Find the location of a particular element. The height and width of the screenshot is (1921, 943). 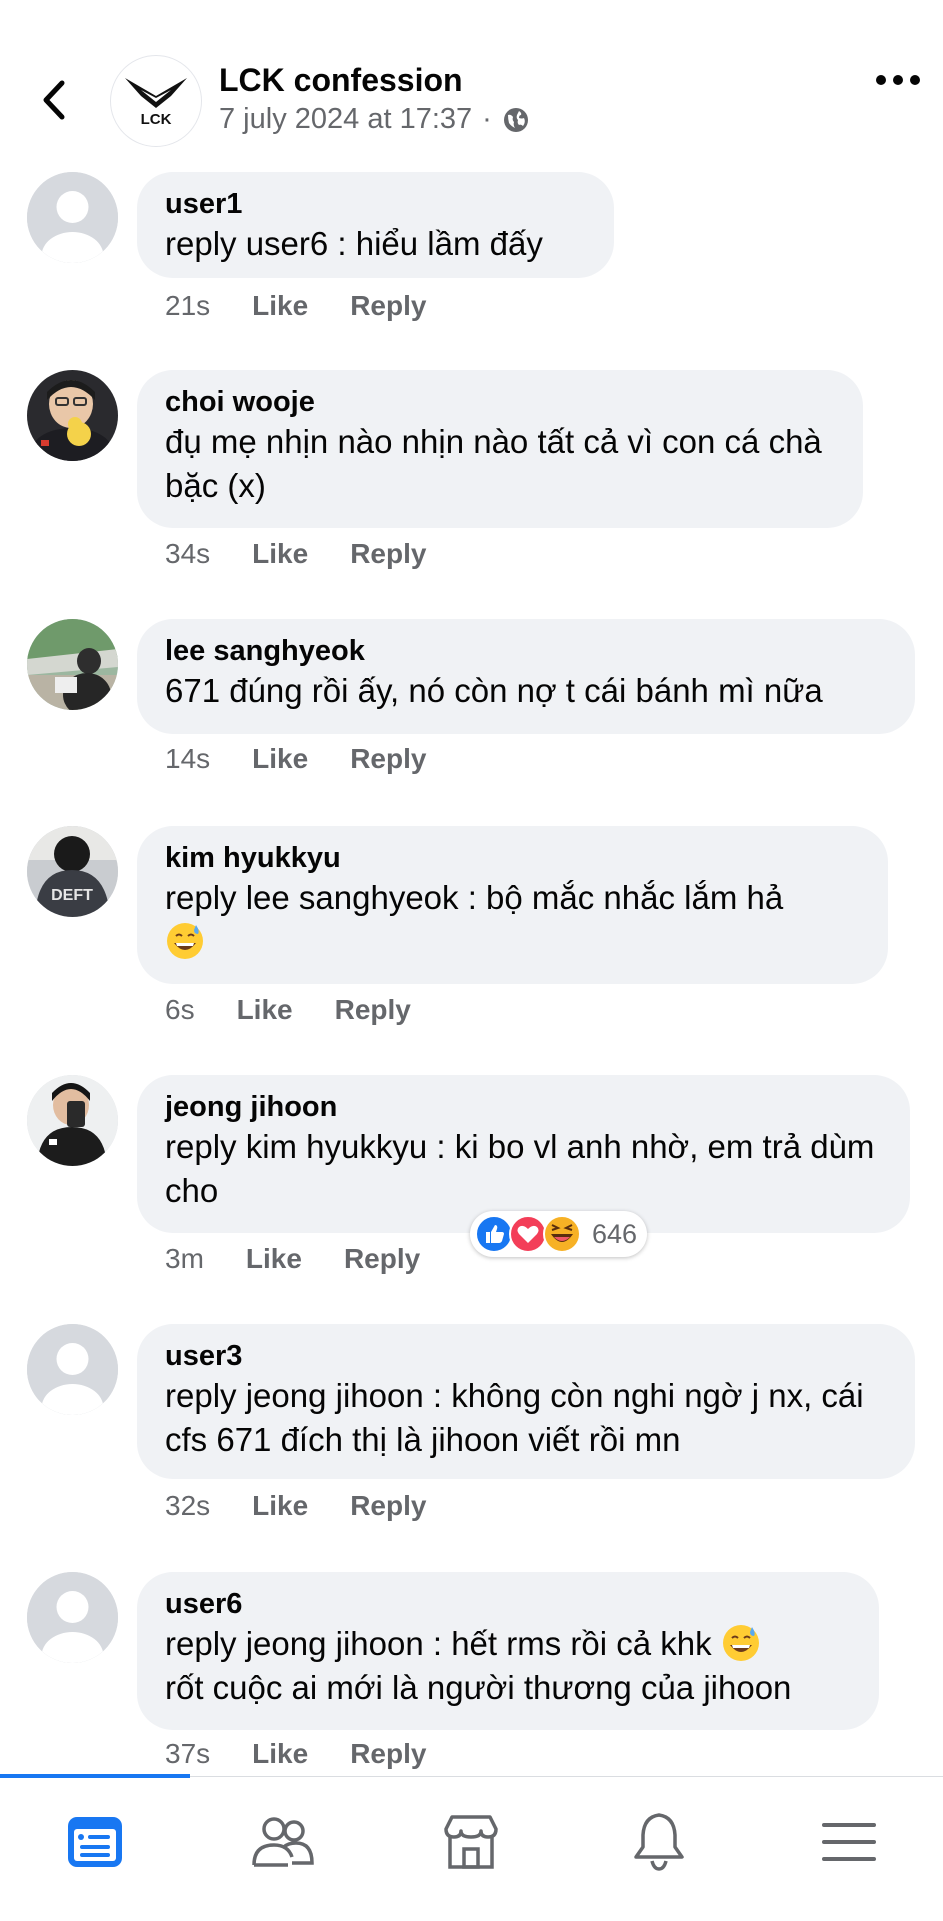

tab-notifications is located at coordinates (659, 1842).